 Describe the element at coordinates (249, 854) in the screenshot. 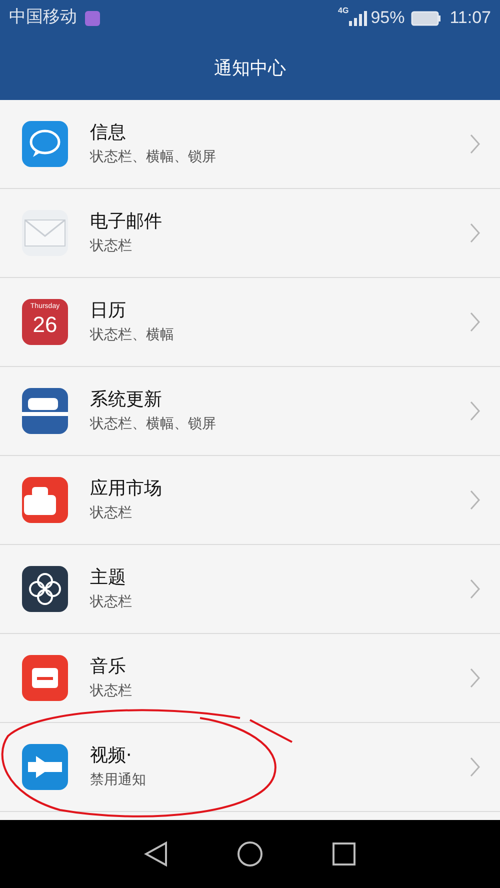

I see `home-icon` at that location.